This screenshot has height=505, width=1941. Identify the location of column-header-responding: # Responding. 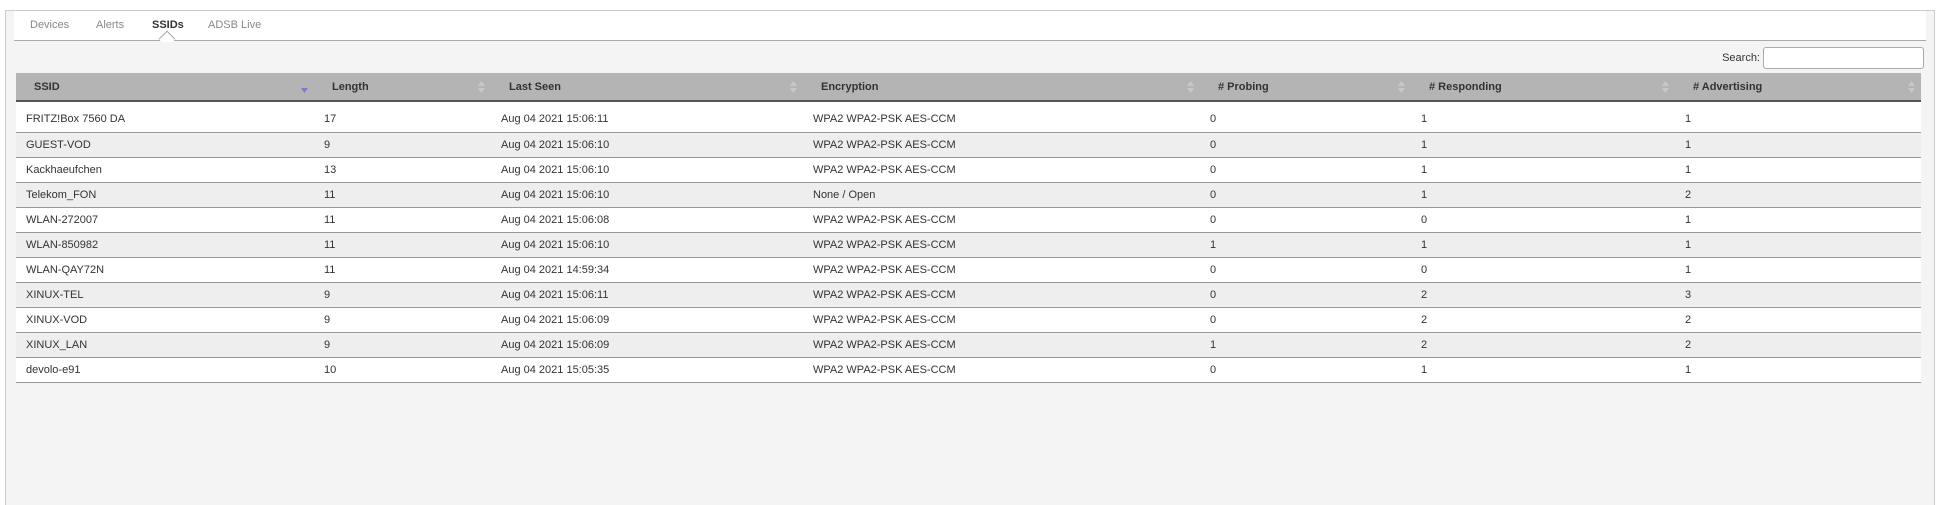
(1543, 87).